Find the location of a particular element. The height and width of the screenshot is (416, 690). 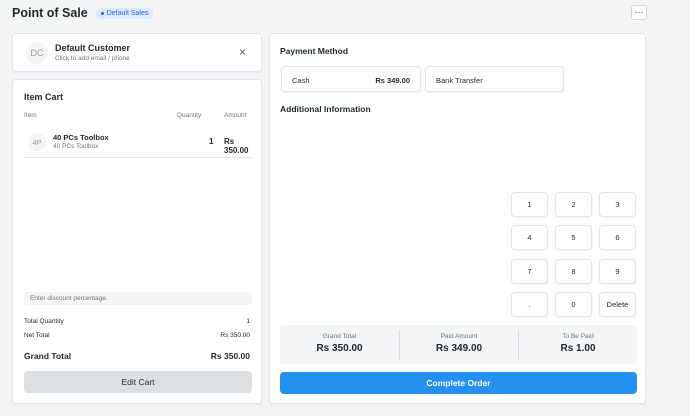

payment-method-title: Payment Method is located at coordinates (314, 51).